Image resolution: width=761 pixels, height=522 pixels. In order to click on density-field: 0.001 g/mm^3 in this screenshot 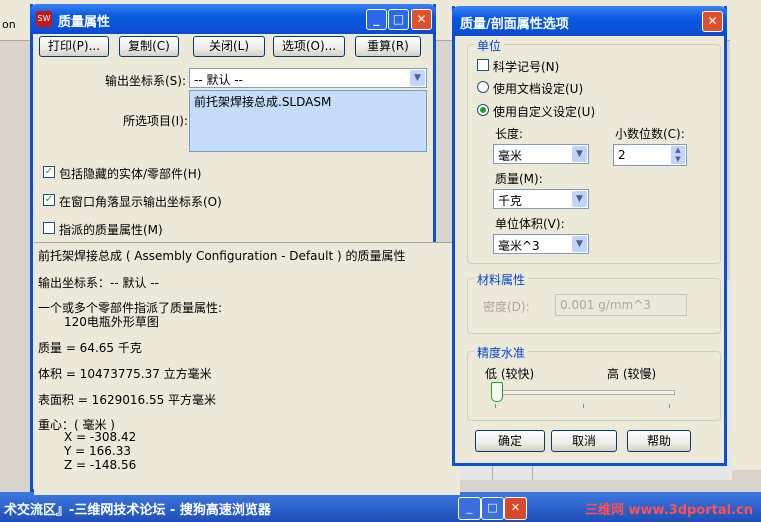, I will do `click(621, 305)`.